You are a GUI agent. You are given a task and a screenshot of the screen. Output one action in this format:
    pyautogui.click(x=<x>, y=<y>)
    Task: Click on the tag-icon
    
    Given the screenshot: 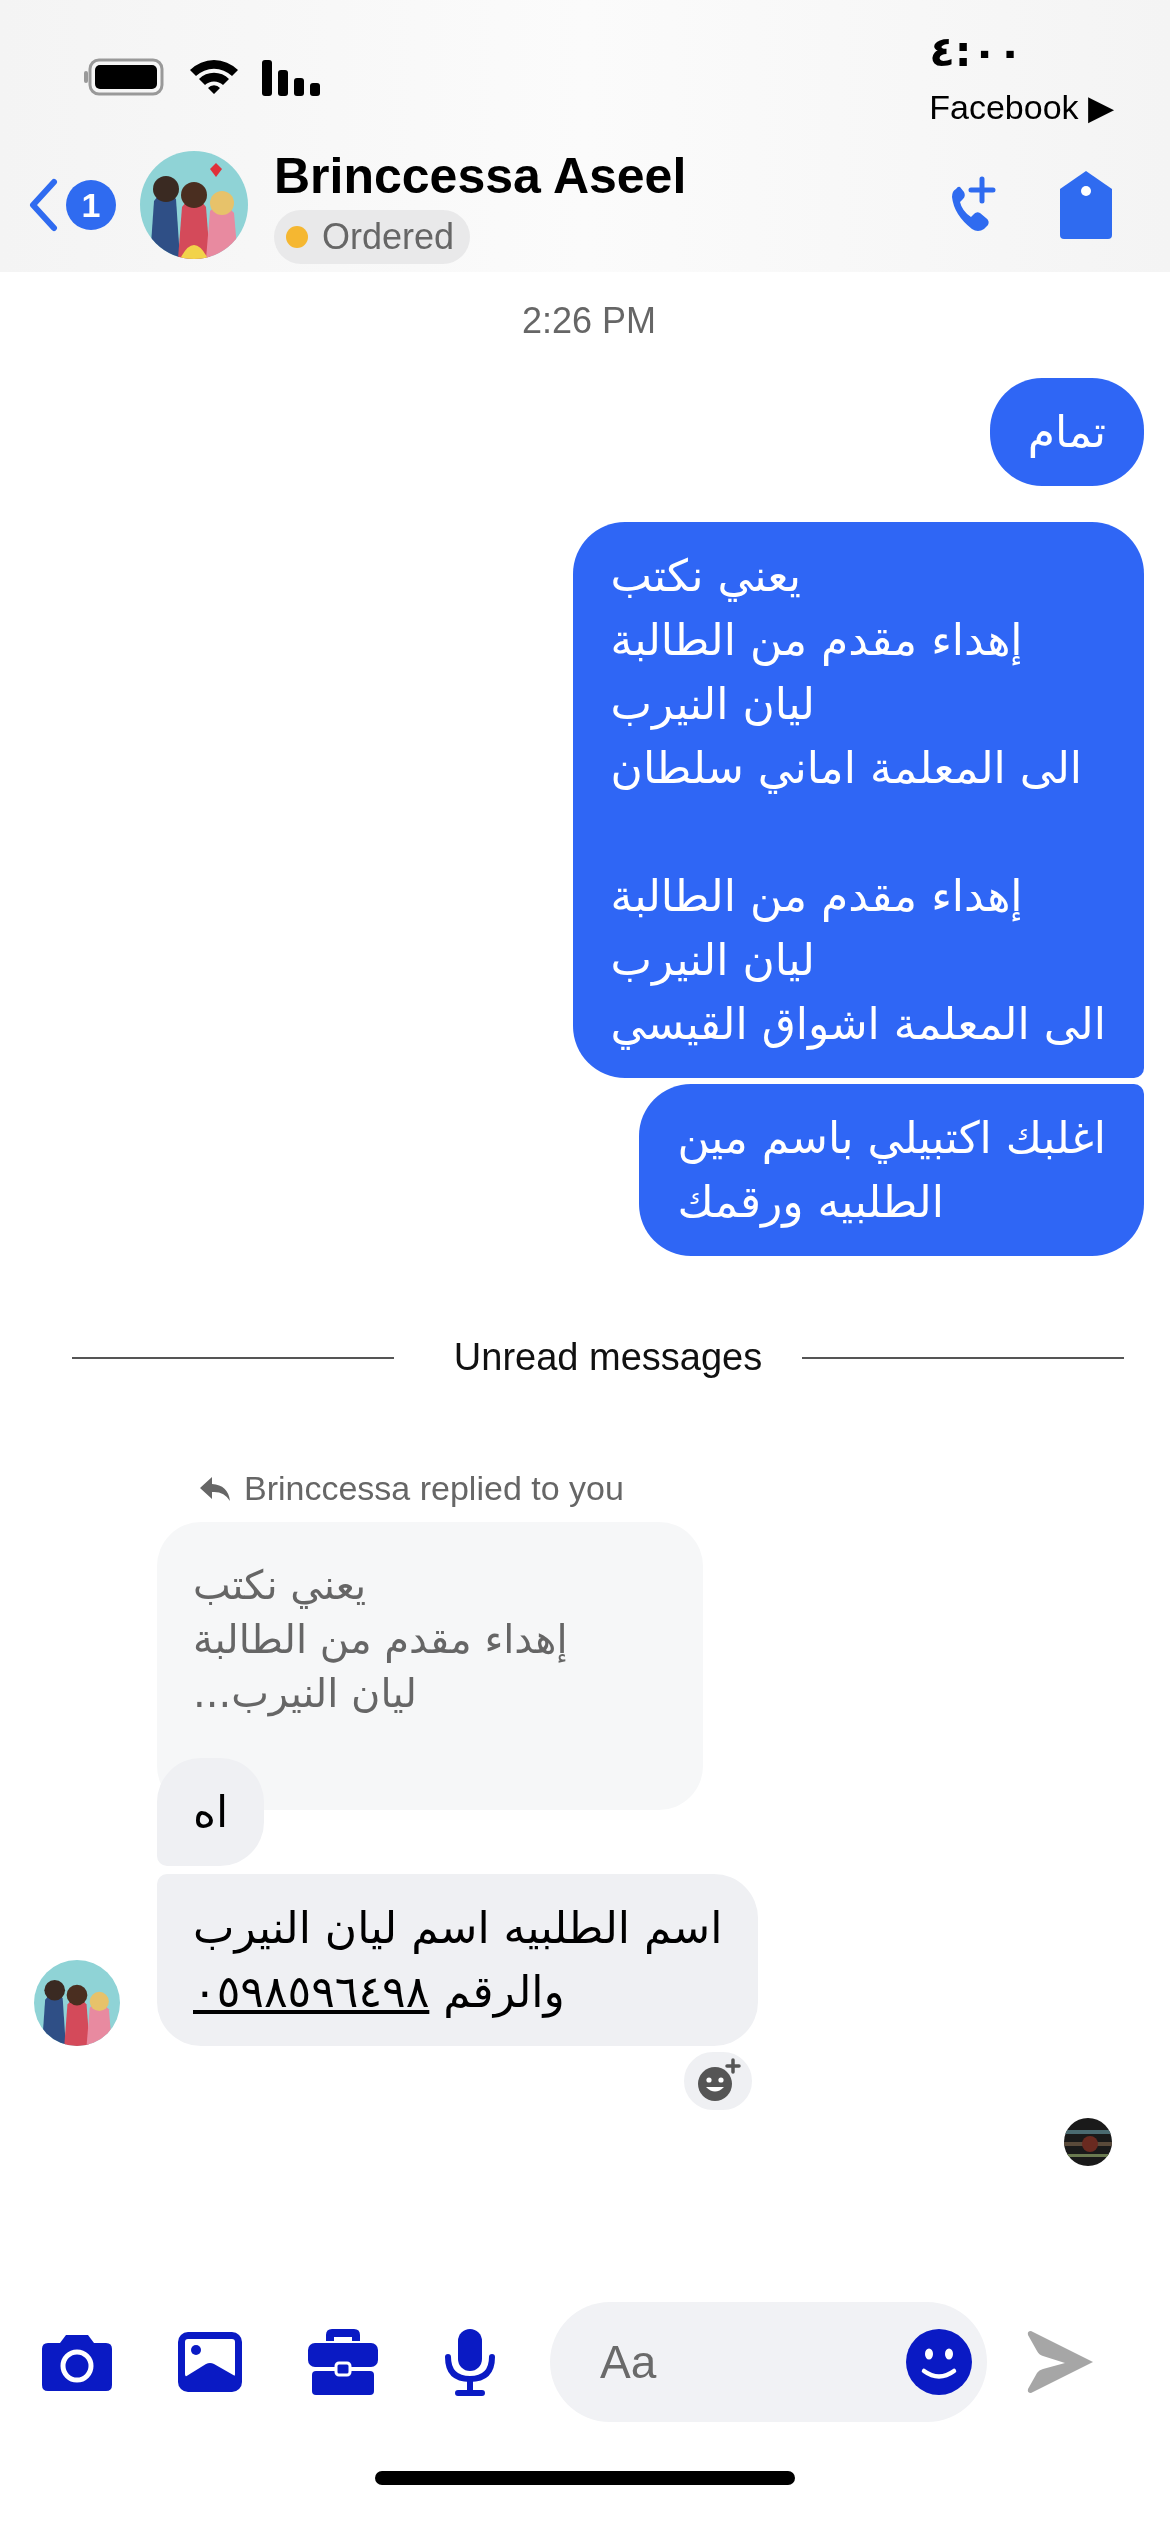 What is the action you would take?
    pyautogui.click(x=1086, y=205)
    